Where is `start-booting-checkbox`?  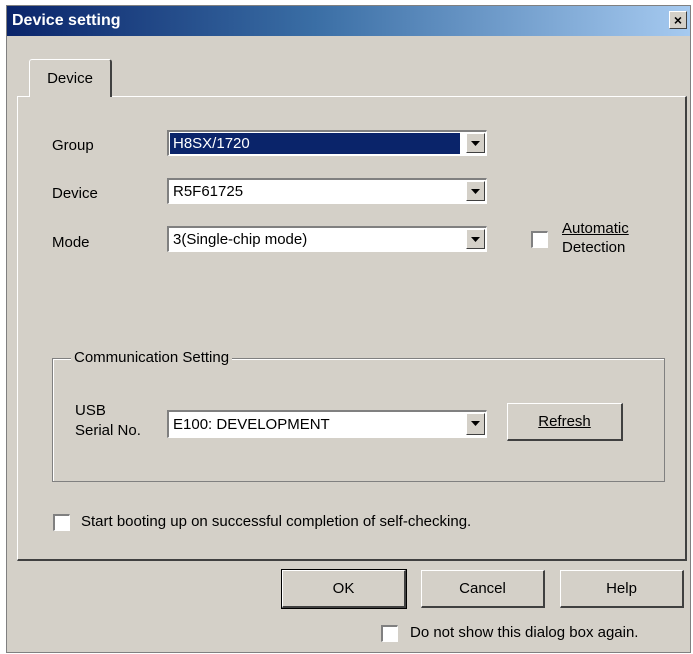 start-booting-checkbox is located at coordinates (61, 522).